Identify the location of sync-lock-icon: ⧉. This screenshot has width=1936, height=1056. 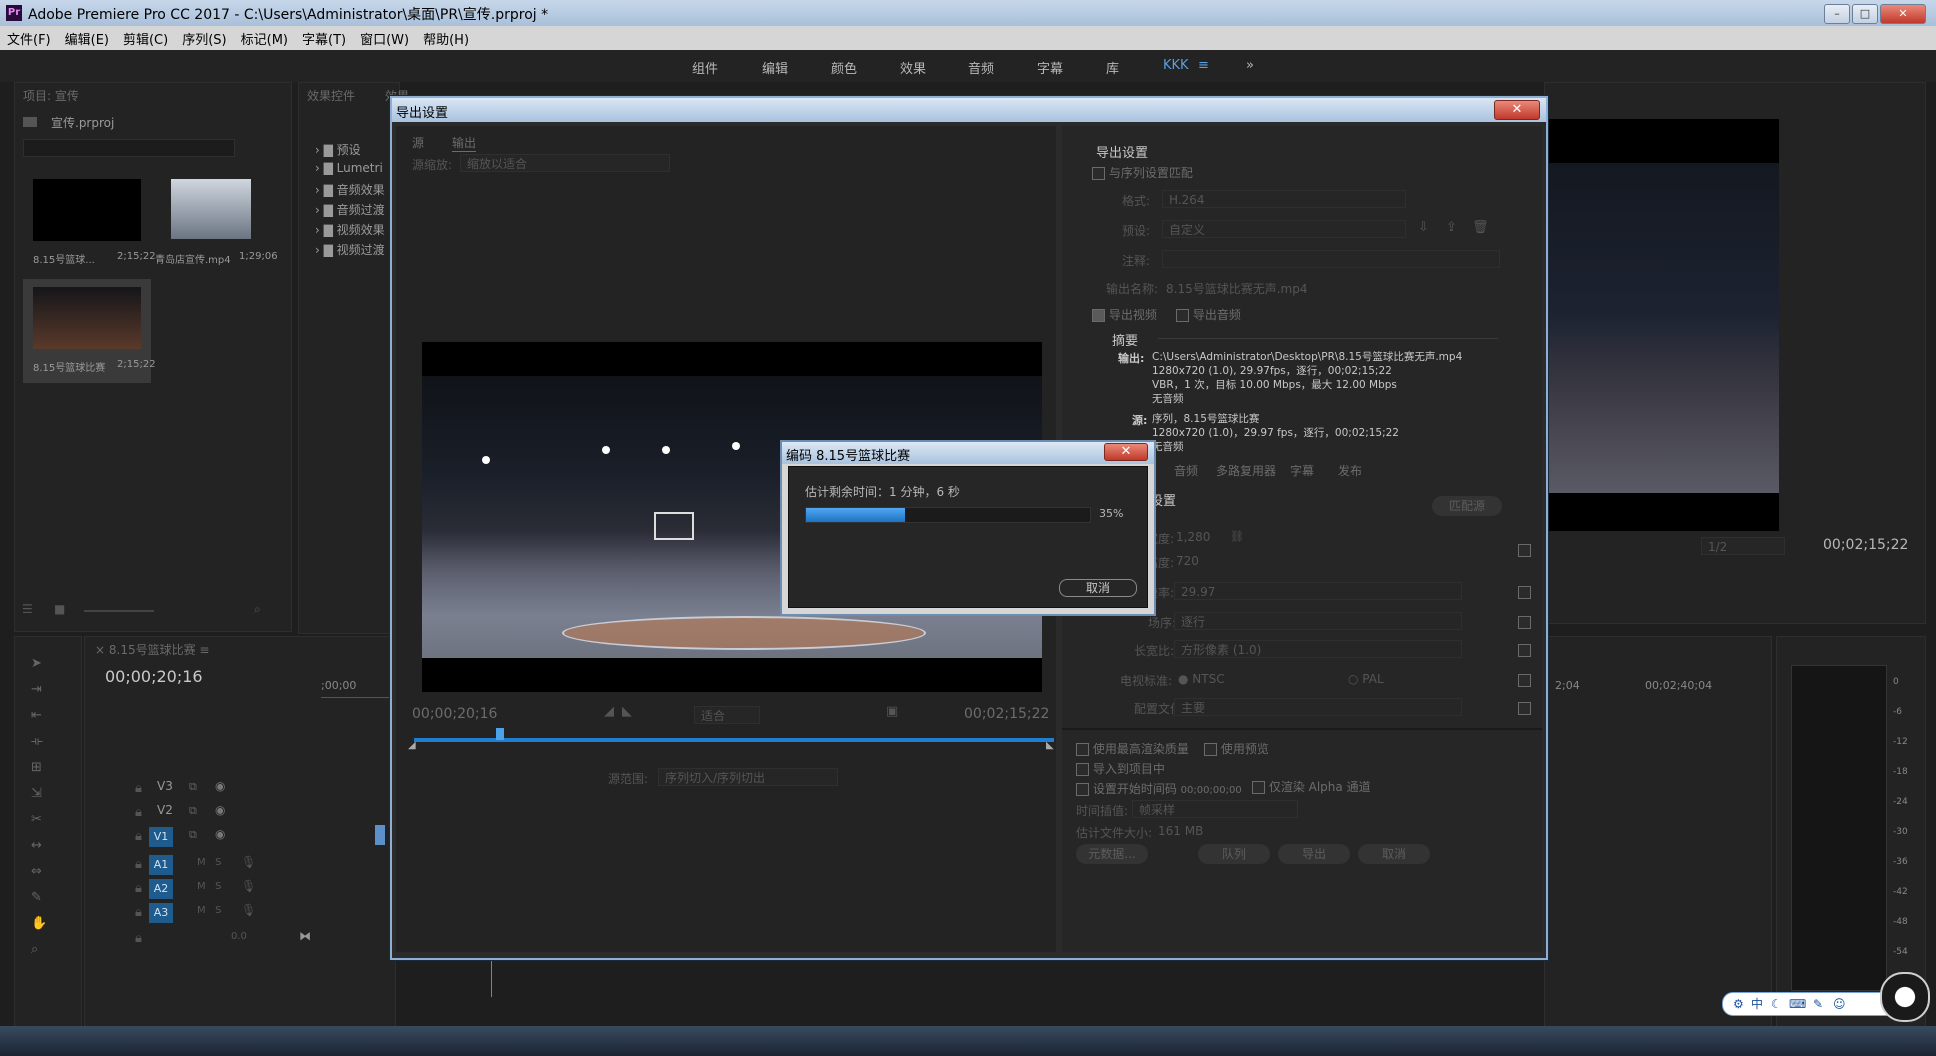
(193, 787).